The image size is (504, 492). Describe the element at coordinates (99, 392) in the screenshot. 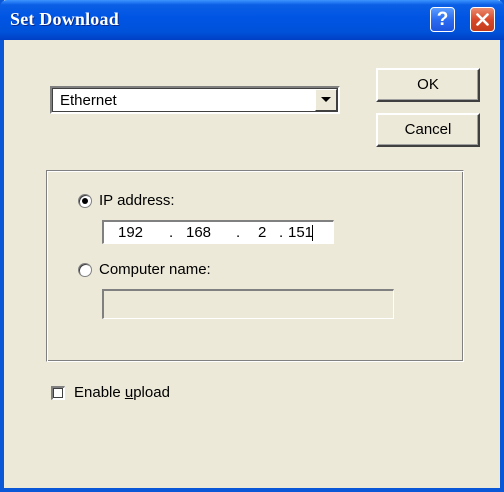

I see `enable-upload-label-prefix: Enable` at that location.